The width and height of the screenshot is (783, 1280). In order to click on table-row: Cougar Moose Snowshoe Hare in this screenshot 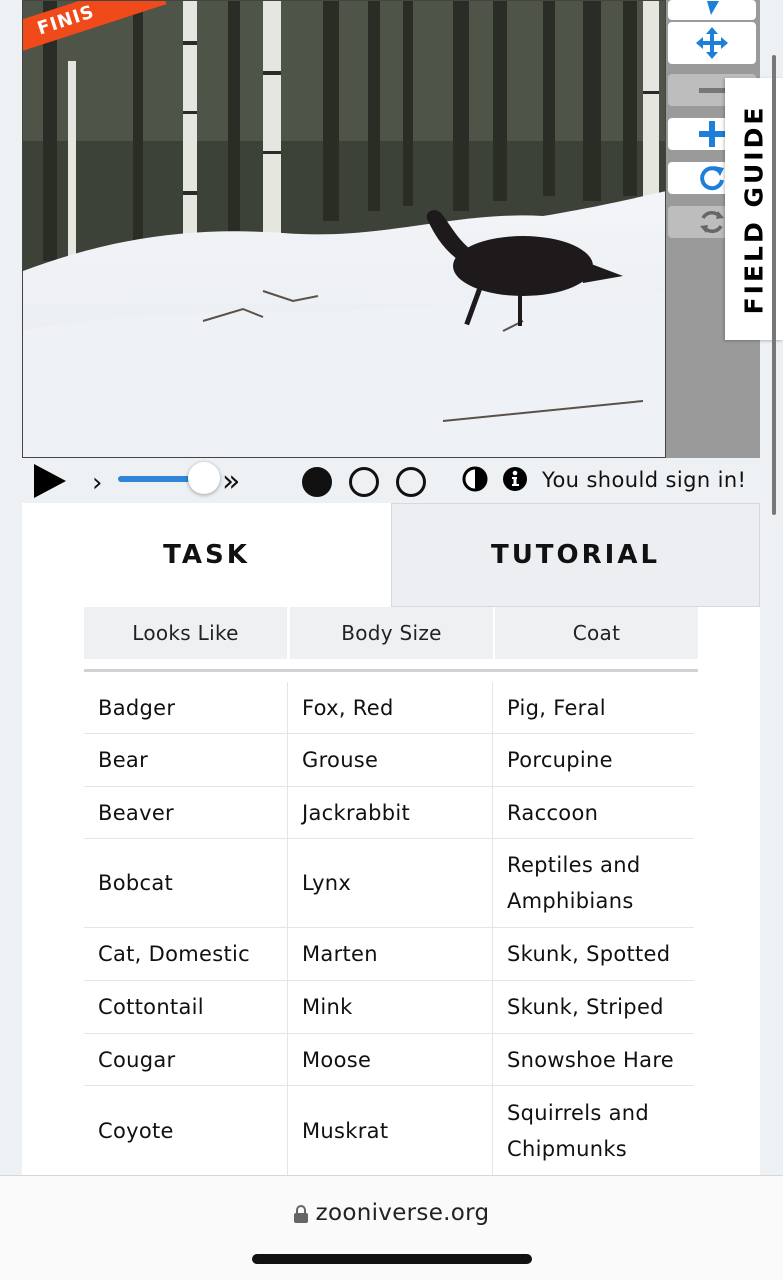, I will do `click(389, 1060)`.